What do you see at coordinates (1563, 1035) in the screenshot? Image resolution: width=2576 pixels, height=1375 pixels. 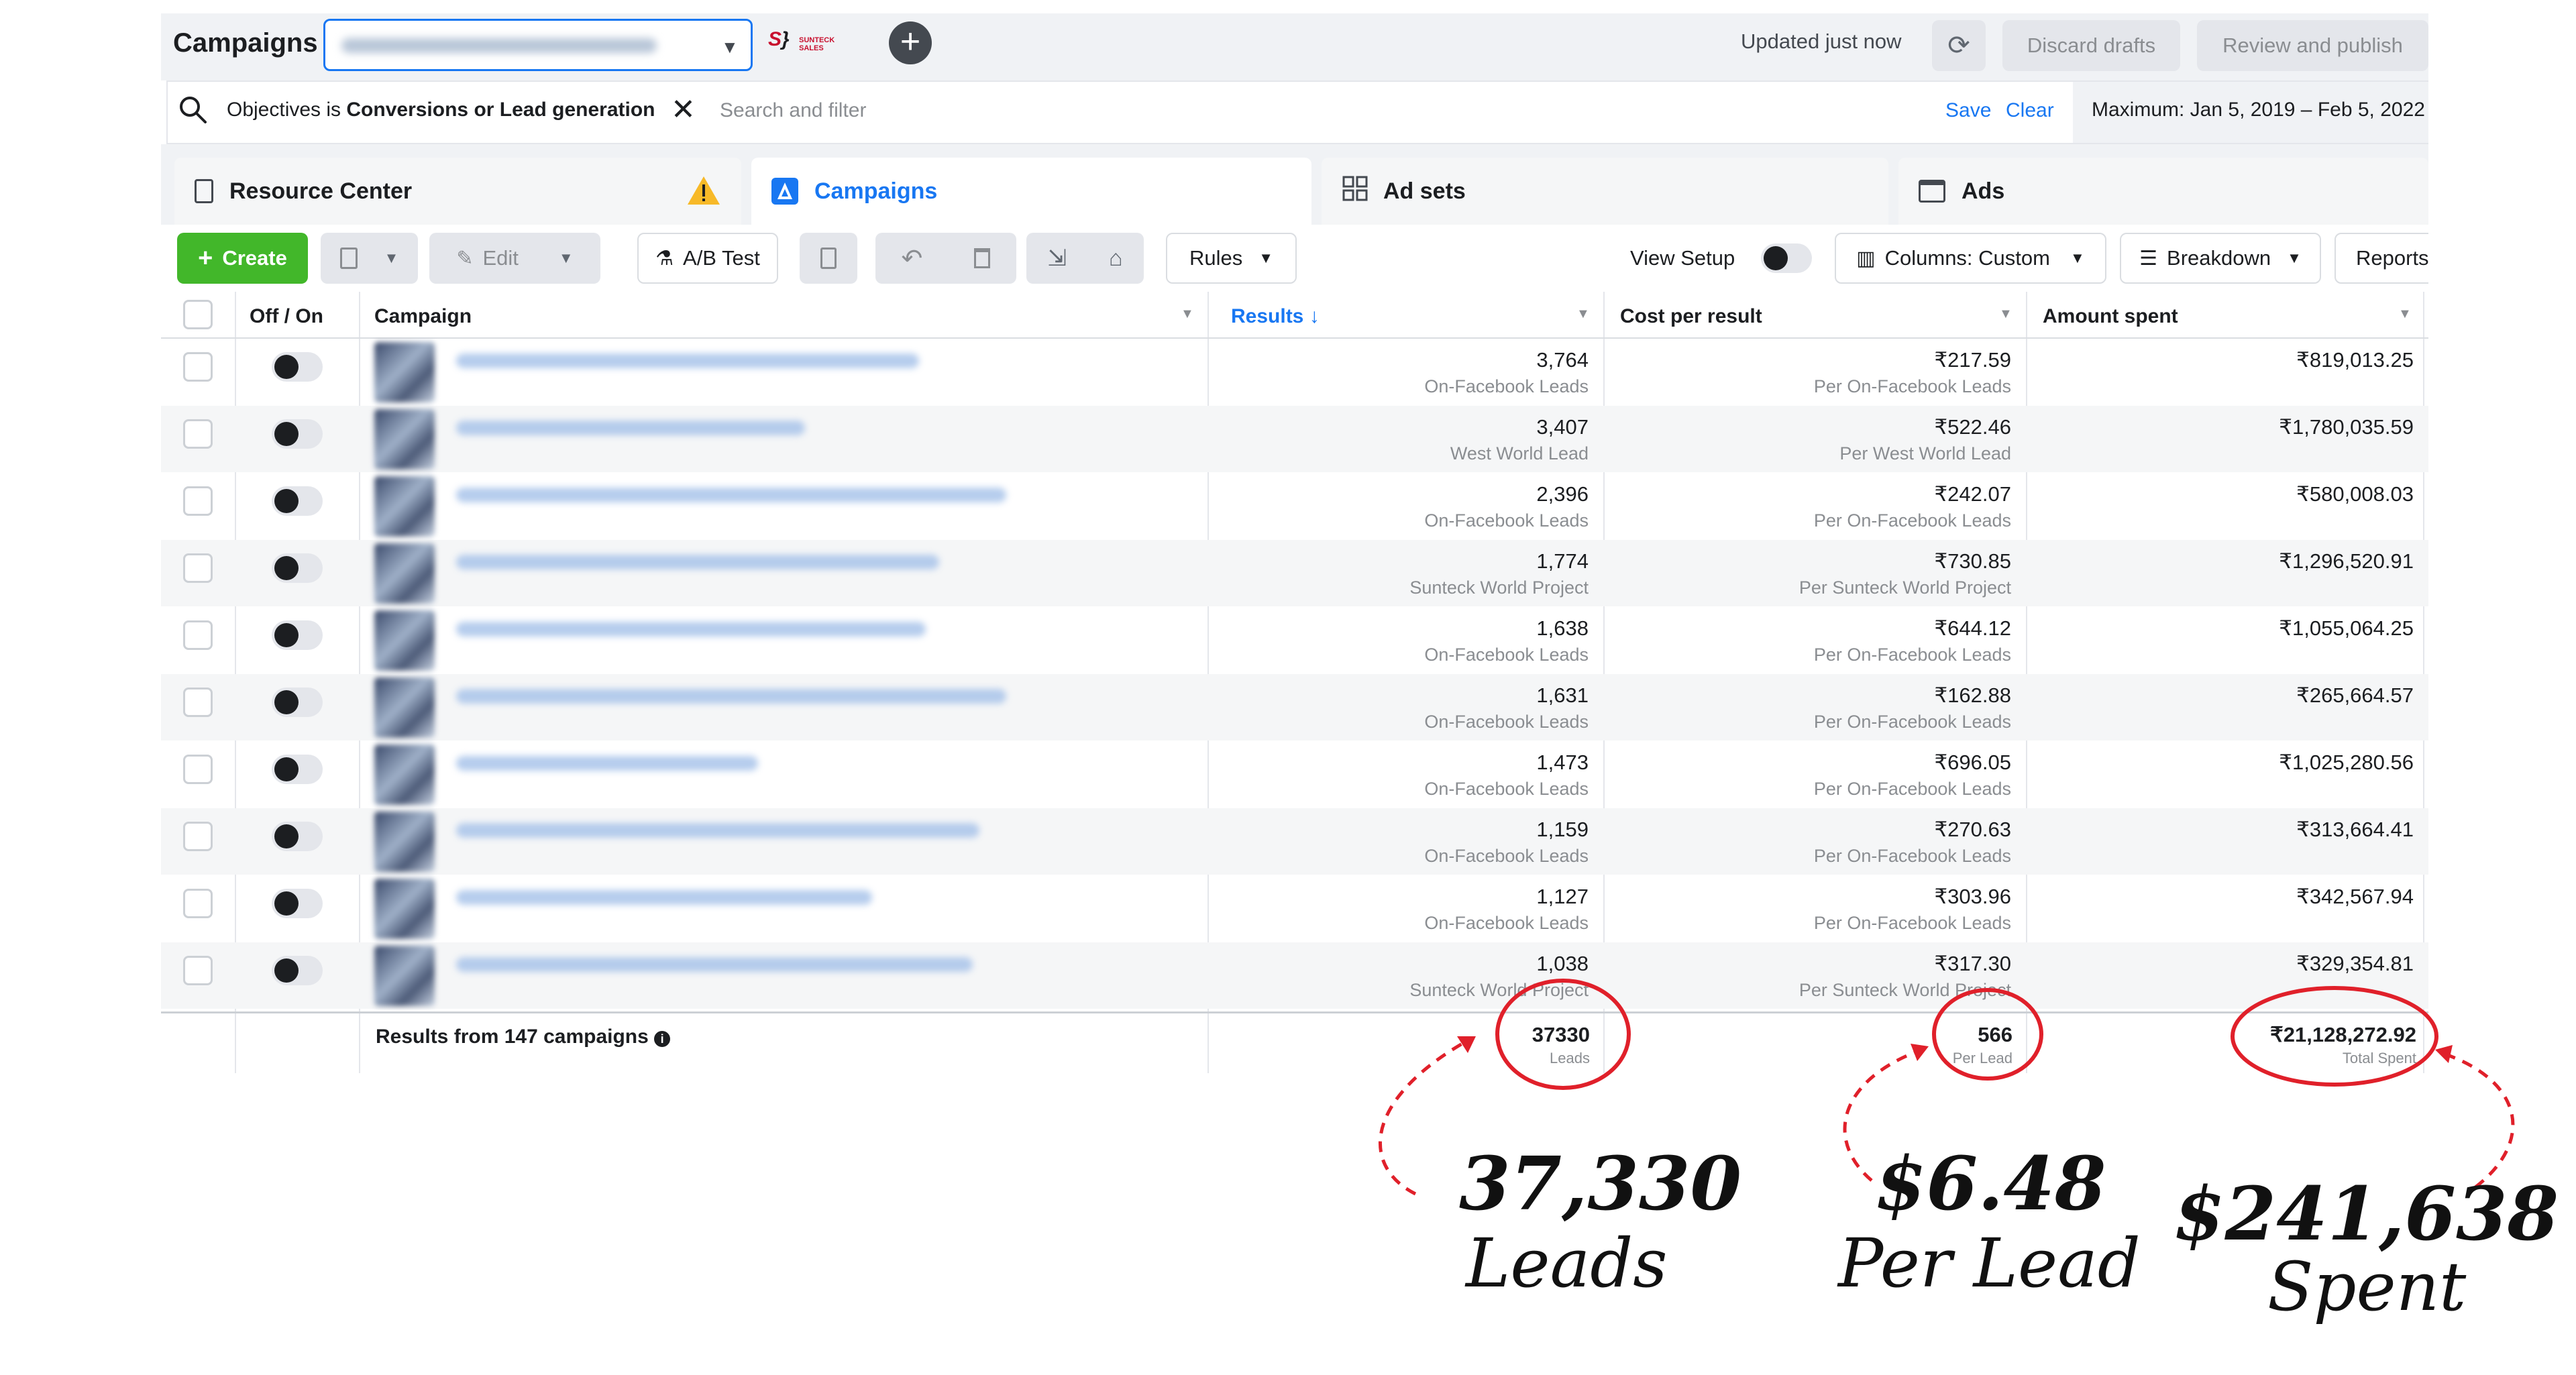 I see `results-circle` at bounding box center [1563, 1035].